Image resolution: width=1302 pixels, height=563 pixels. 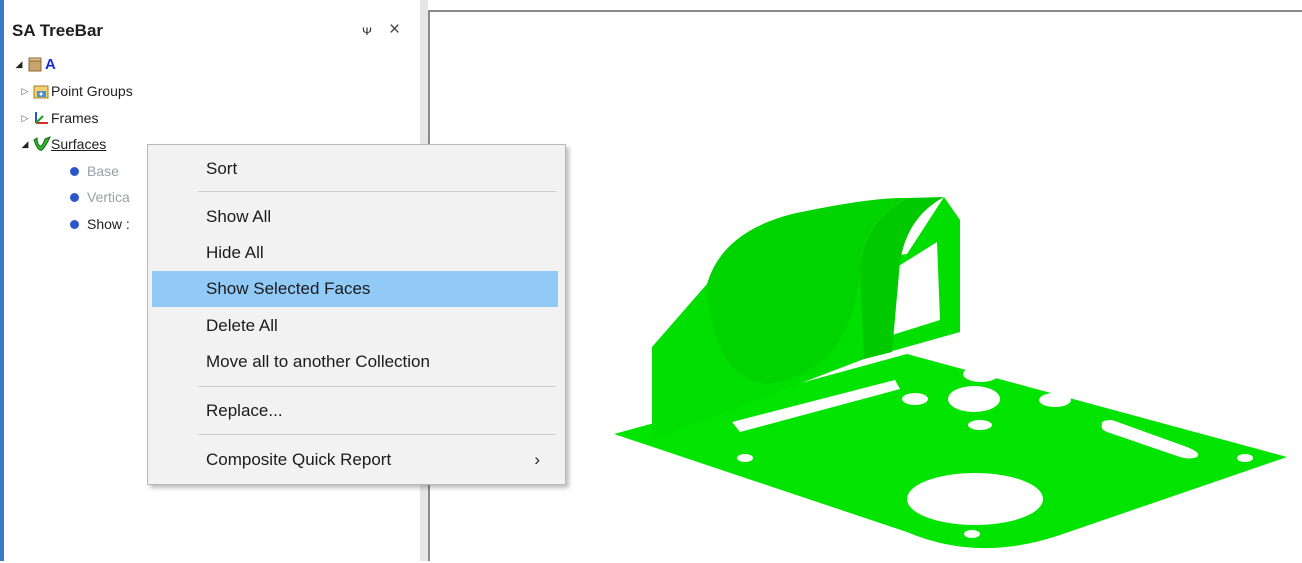 I want to click on frames-icon, so click(x=41, y=118).